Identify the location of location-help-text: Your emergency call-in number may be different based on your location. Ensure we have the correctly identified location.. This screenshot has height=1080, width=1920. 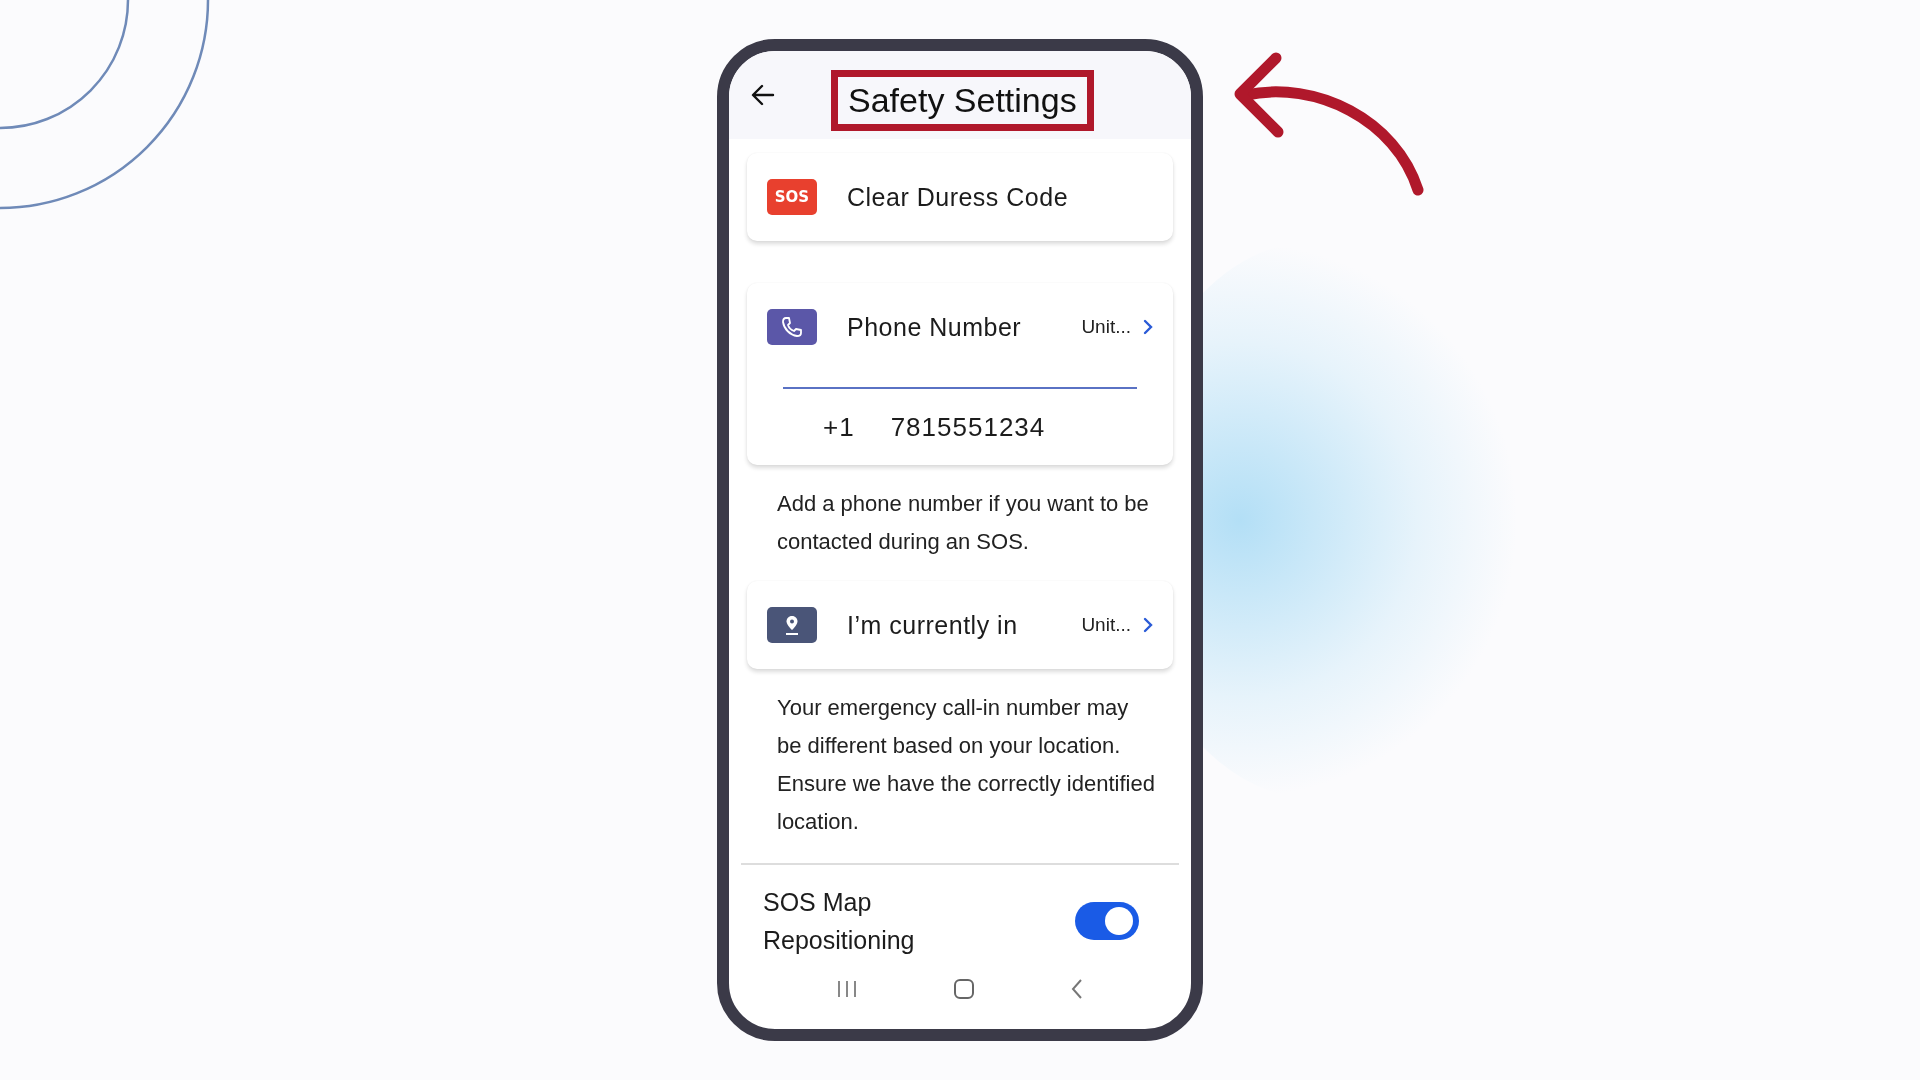
(966, 765).